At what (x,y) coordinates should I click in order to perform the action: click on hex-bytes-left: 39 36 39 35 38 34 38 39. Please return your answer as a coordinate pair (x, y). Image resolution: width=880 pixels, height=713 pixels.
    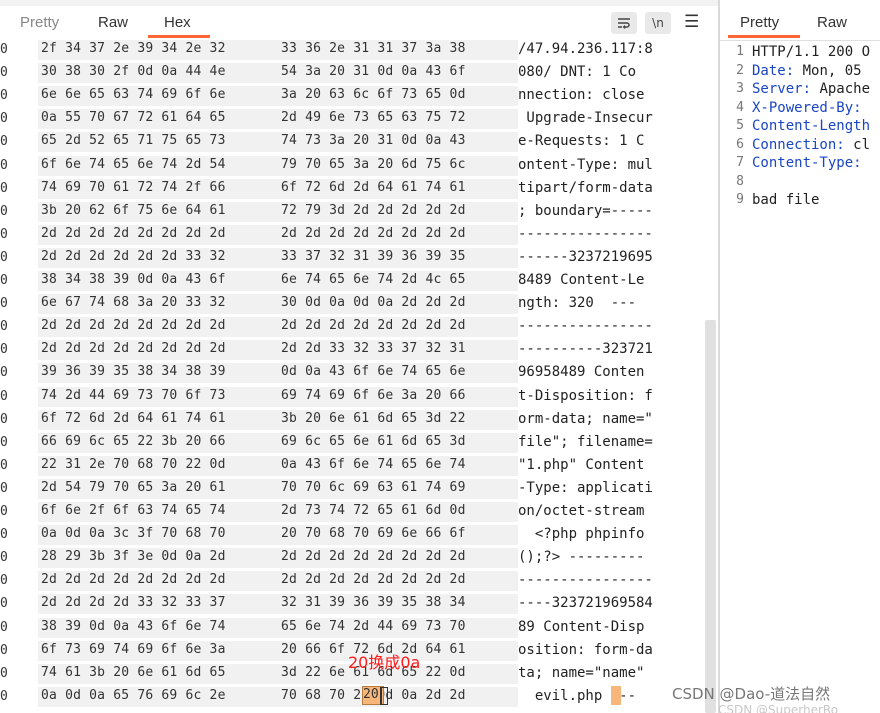
    Looking at the image, I should click on (133, 372).